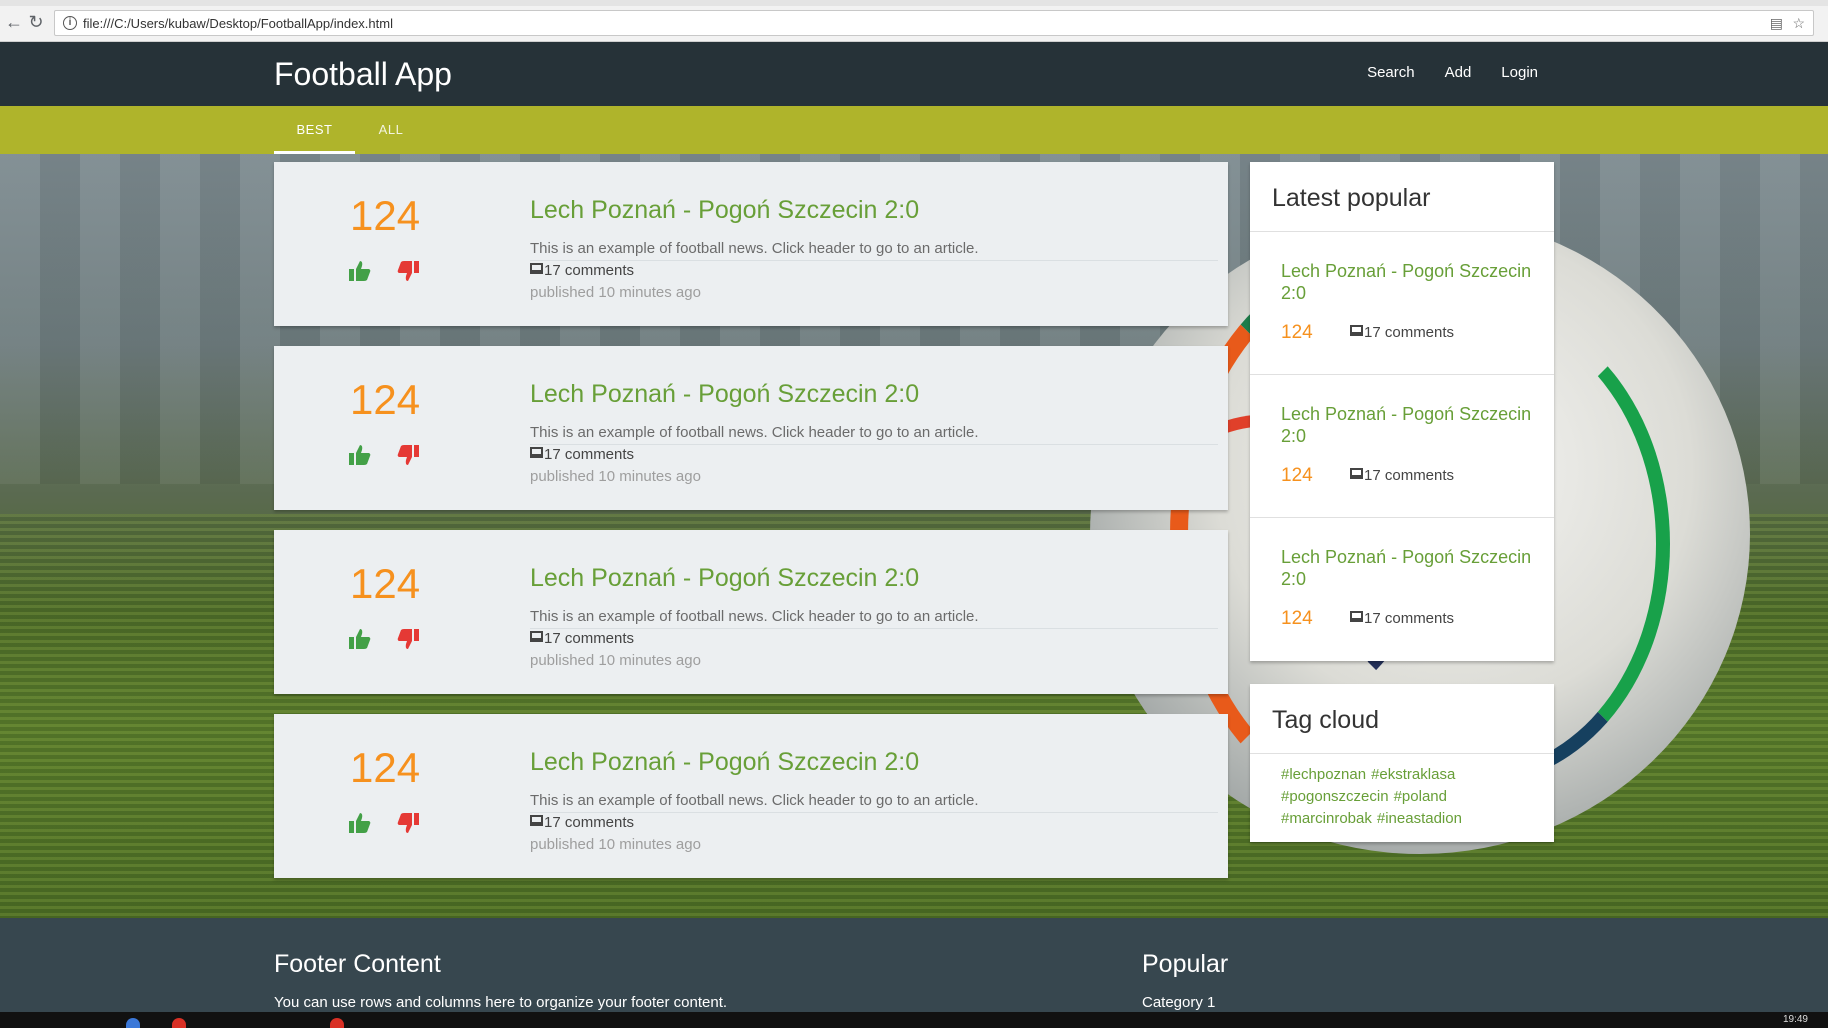 Image resolution: width=1828 pixels, height=1028 pixels. Describe the element at coordinates (1335, 796) in the screenshot. I see `tag-link: #pogonszczecin` at that location.